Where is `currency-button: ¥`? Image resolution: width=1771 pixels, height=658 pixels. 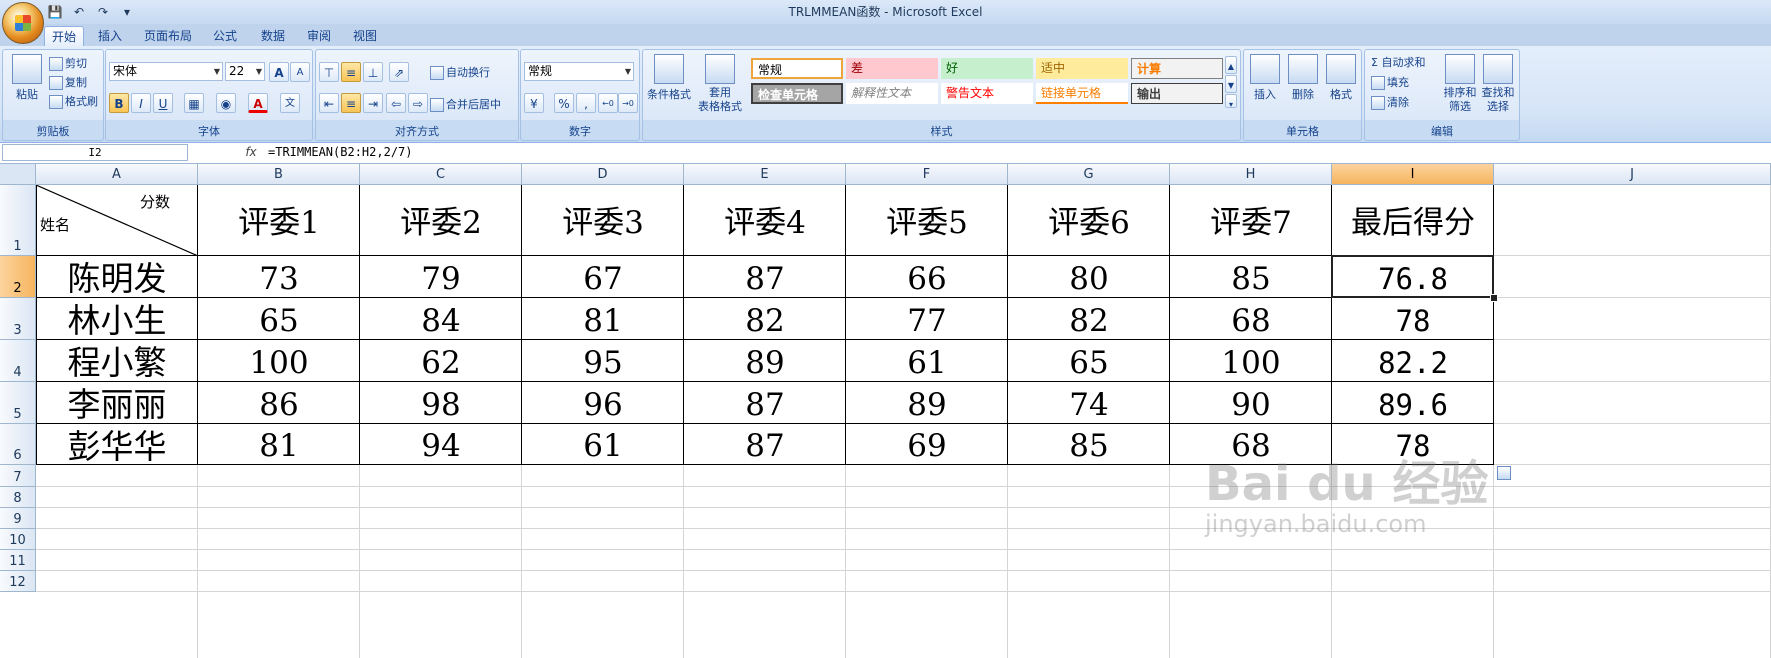
currency-button: ¥ is located at coordinates (534, 103).